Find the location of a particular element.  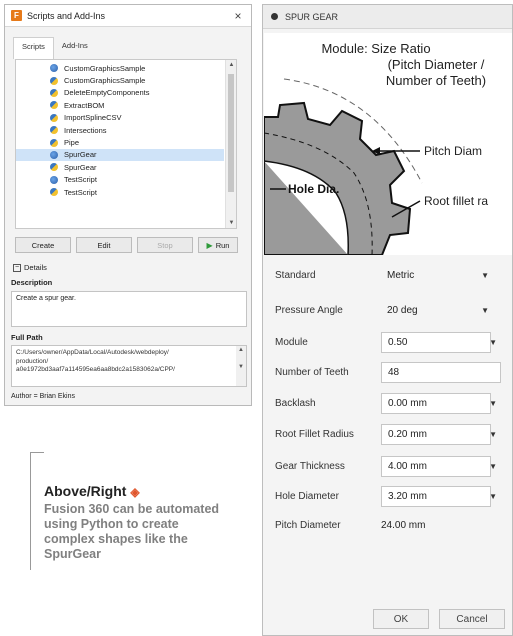

path-scrollbar: ▲ ▼ is located at coordinates (241, 366).